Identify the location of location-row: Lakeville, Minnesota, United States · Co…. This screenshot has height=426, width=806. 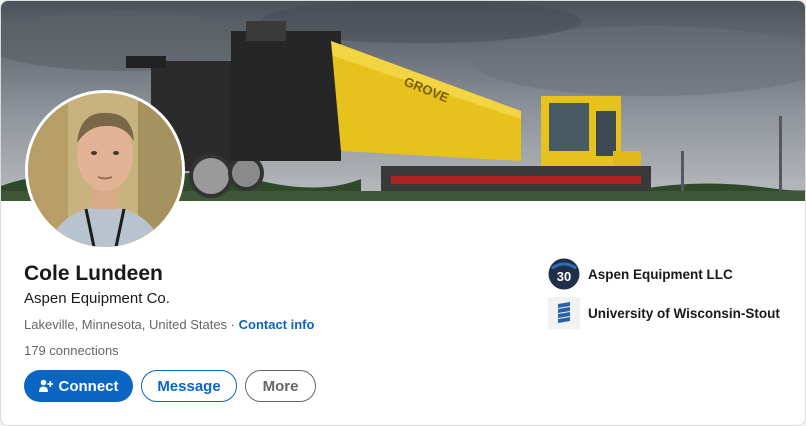
(169, 325).